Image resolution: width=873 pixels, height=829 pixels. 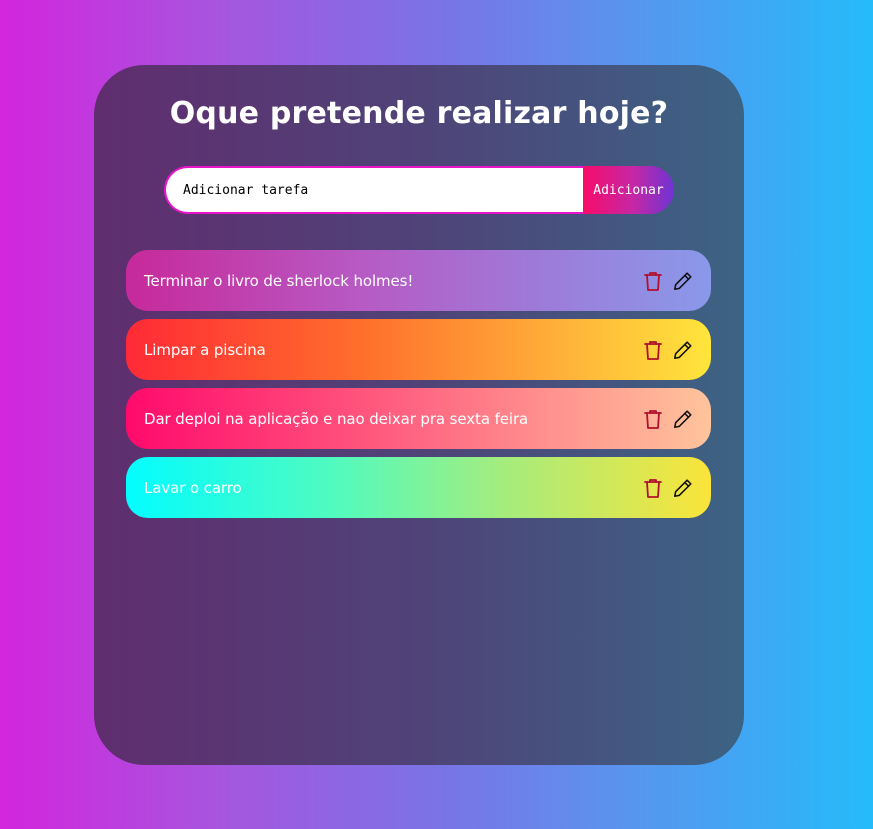 I want to click on task-item: Limpar a piscina, so click(x=418, y=349).